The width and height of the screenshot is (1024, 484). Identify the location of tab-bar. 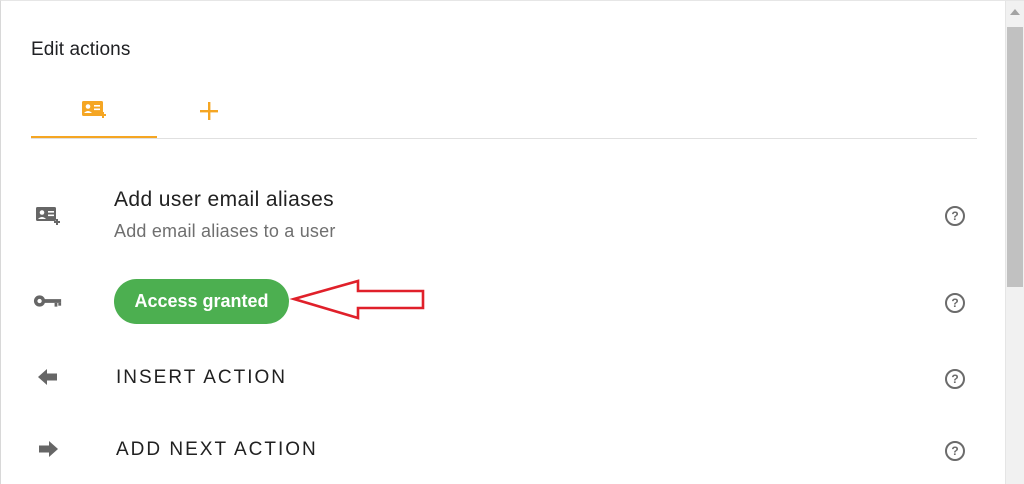
(504, 111).